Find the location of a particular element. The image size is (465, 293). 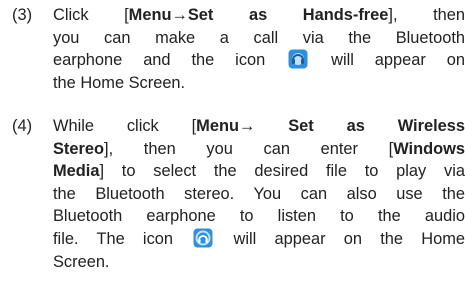

step-3-line-4: the Home Screen. is located at coordinates (119, 82).